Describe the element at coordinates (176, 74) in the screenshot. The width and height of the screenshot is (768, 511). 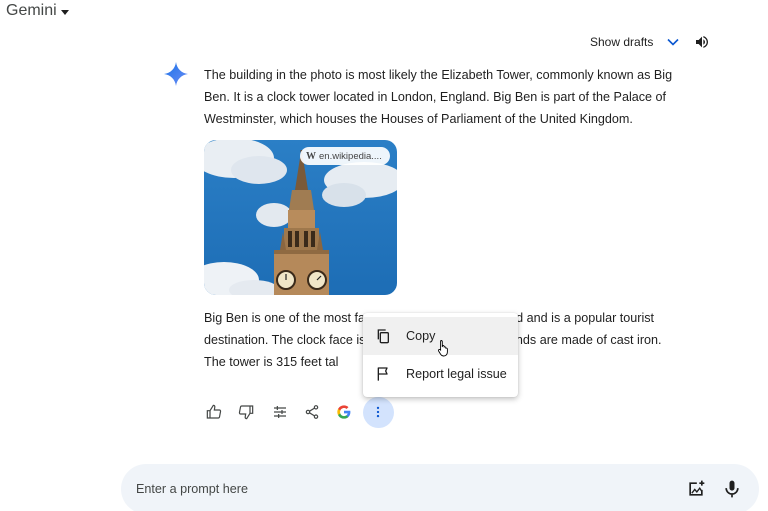
I see `gemini-spark-icon` at that location.